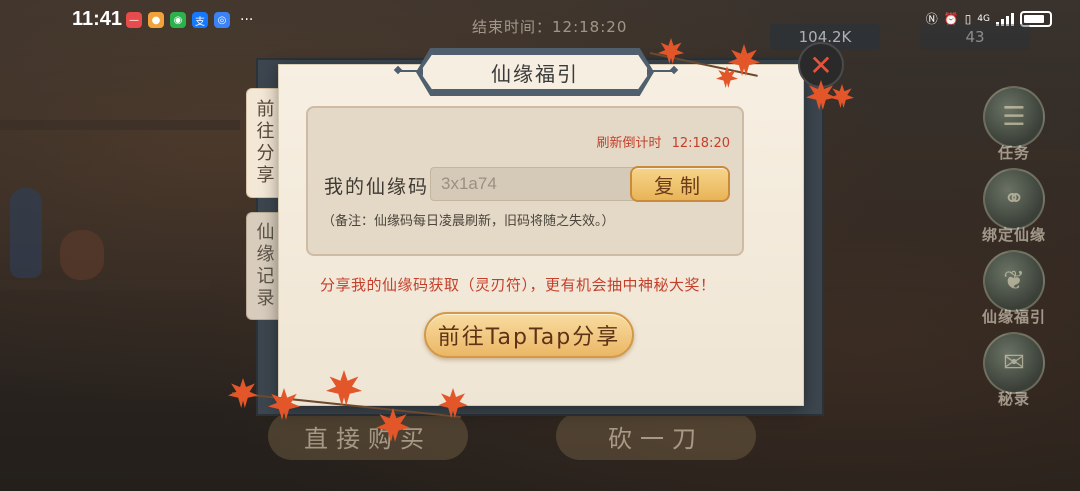 Image resolution: width=1080 pixels, height=491 pixels. What do you see at coordinates (536, 184) in the screenshot?
I see `fortune-code-field: 3x1a74` at bounding box center [536, 184].